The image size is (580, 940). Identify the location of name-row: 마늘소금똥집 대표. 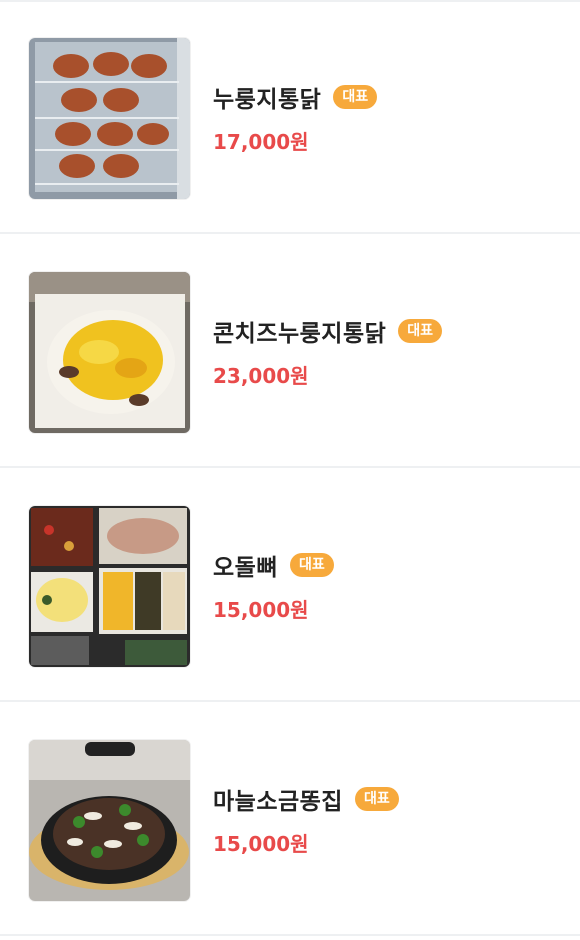
(393, 799).